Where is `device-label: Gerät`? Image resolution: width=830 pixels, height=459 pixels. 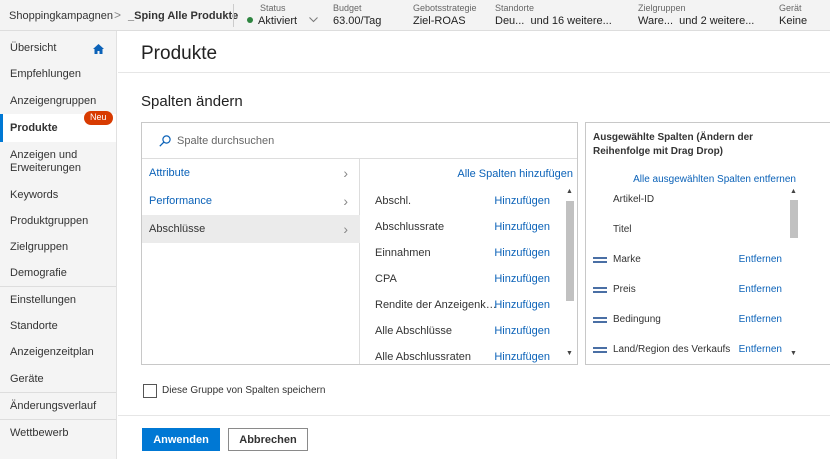
device-label: Gerät is located at coordinates (790, 8).